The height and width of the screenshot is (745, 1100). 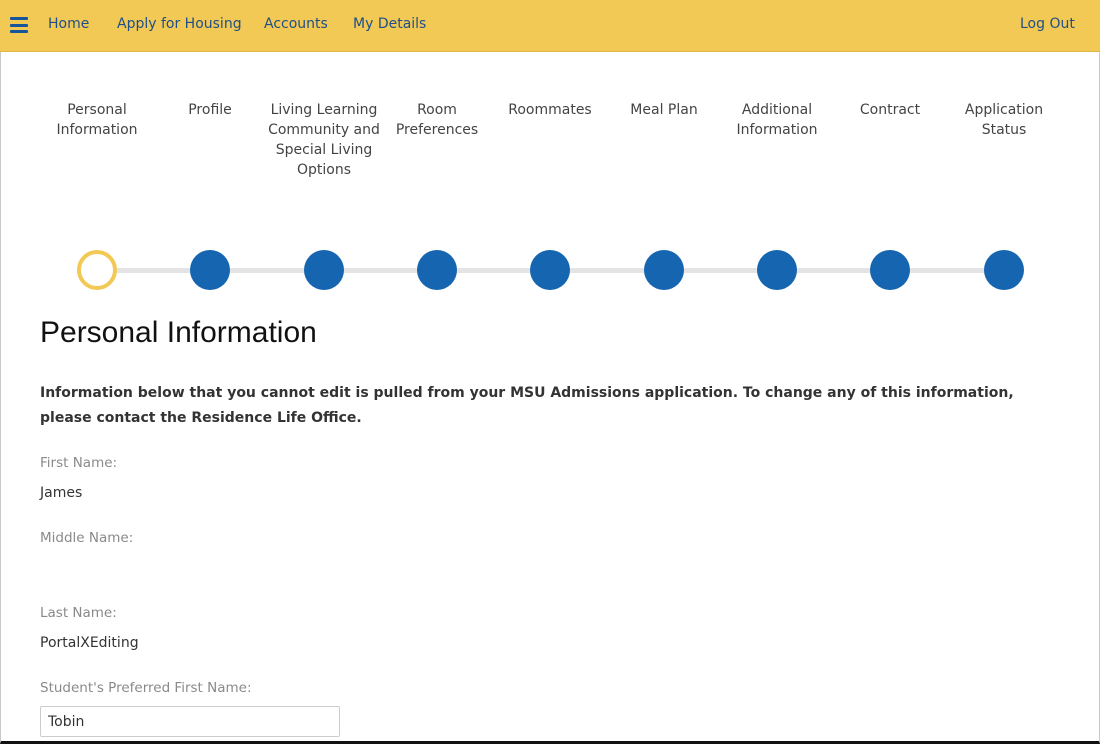 What do you see at coordinates (19, 25) in the screenshot?
I see `hamburger-menu-icon` at bounding box center [19, 25].